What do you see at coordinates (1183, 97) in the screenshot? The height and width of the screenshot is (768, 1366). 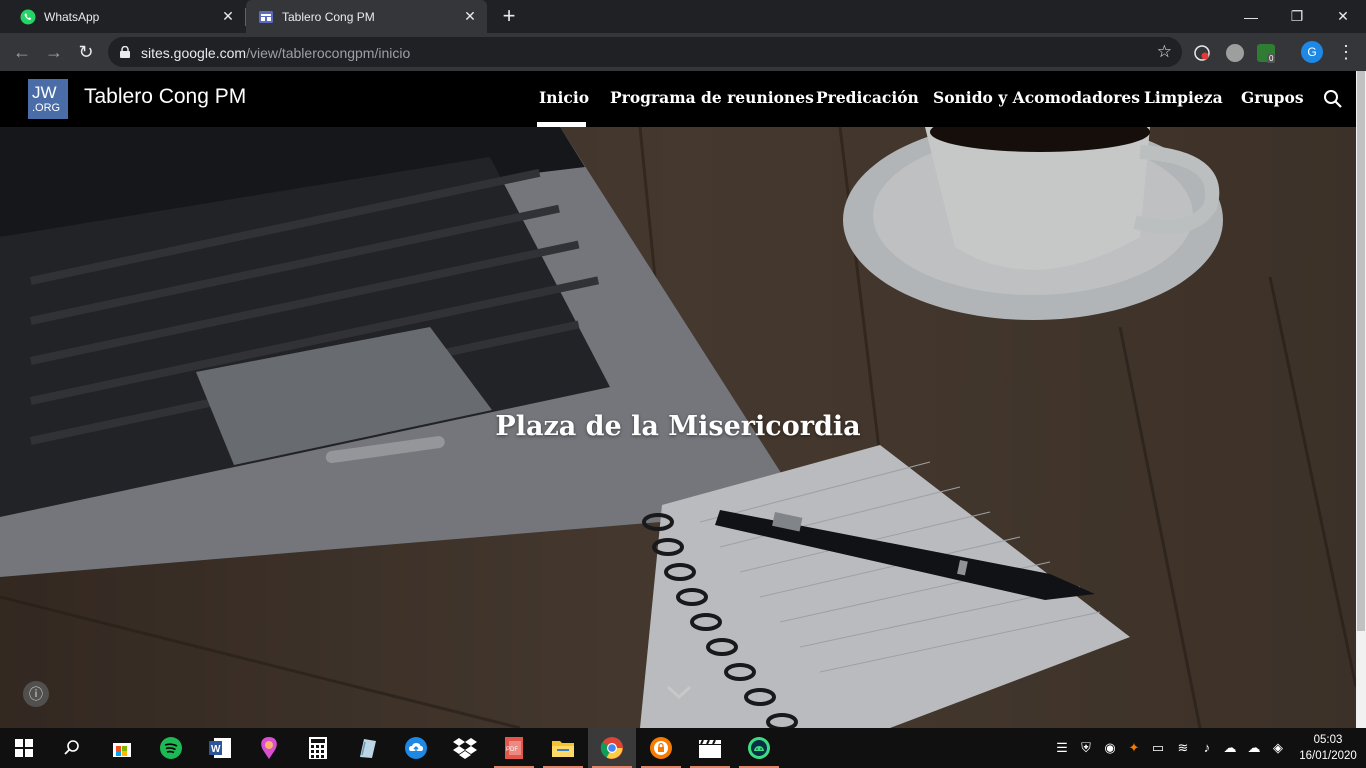 I see `nav-limpieza: Limpieza` at bounding box center [1183, 97].